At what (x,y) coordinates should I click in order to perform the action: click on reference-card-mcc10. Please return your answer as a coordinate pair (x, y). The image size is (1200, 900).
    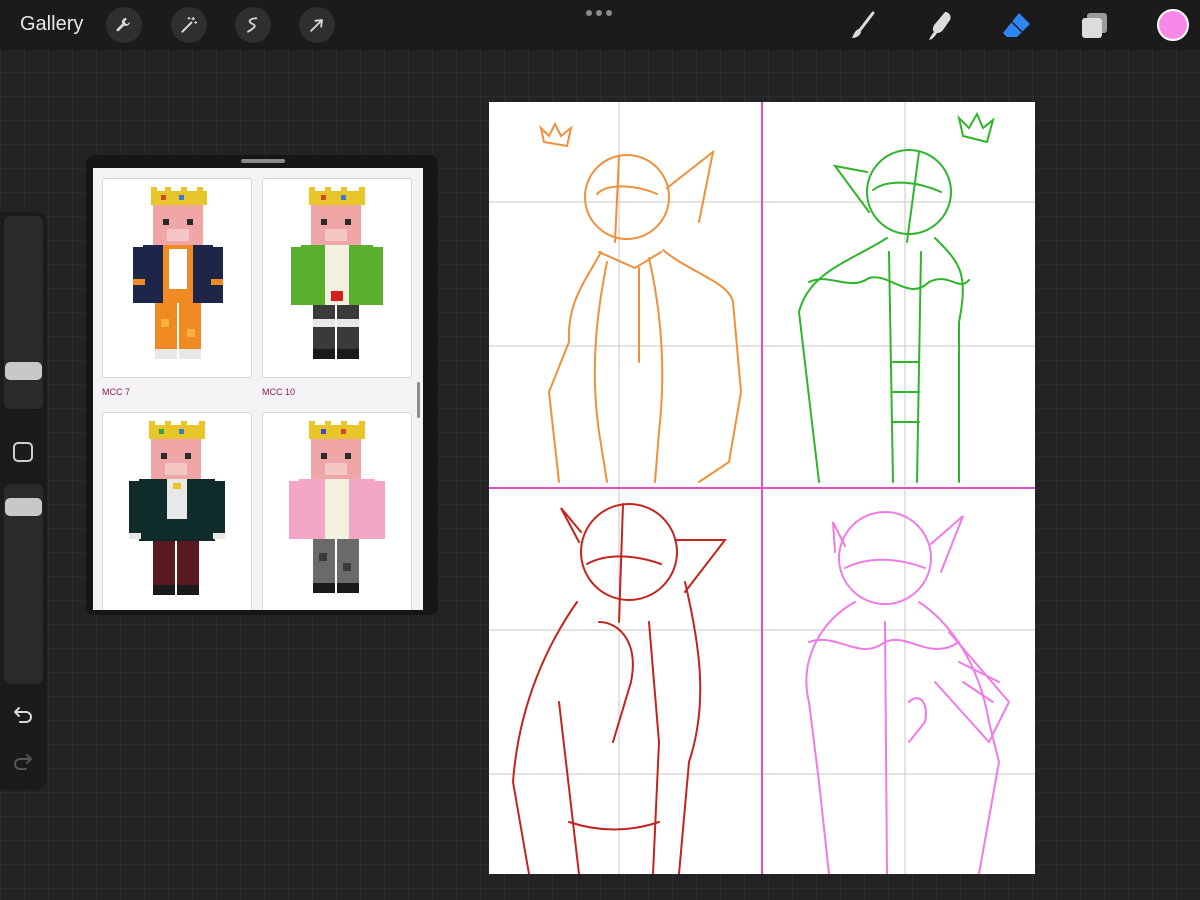
    Looking at the image, I should click on (337, 278).